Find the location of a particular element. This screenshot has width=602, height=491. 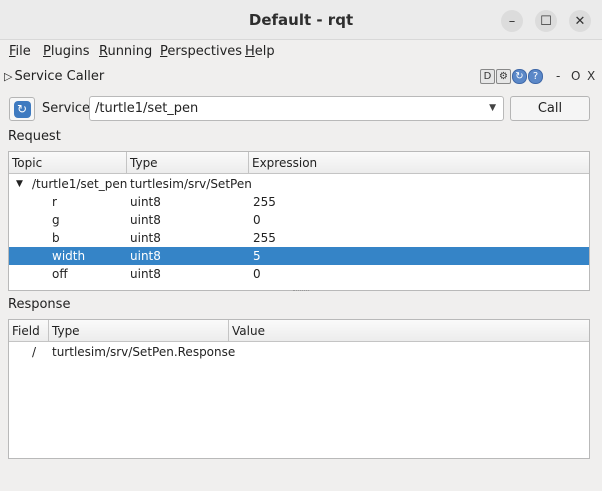

request-root-row: ▼ /turtle1/set_pen turtlesim/srv/SetPen is located at coordinates (299, 184).